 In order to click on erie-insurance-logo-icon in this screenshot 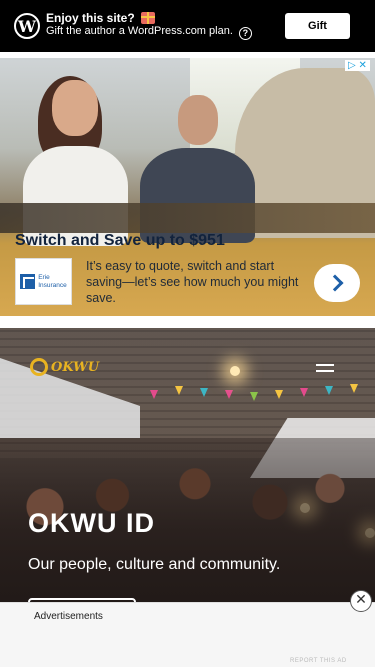, I will do `click(28, 281)`.